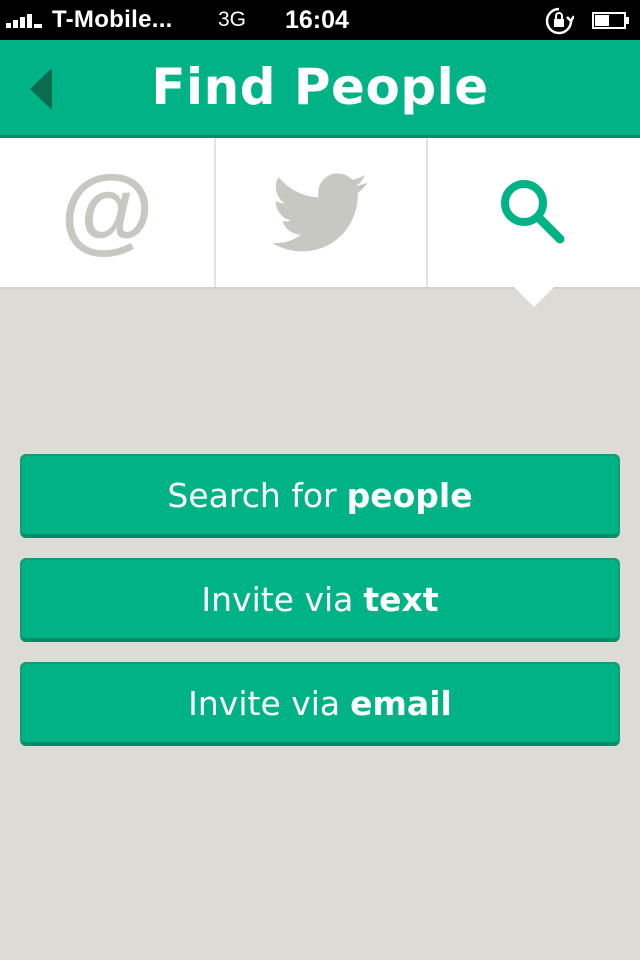  I want to click on tab-mentions: @, so click(108, 212).